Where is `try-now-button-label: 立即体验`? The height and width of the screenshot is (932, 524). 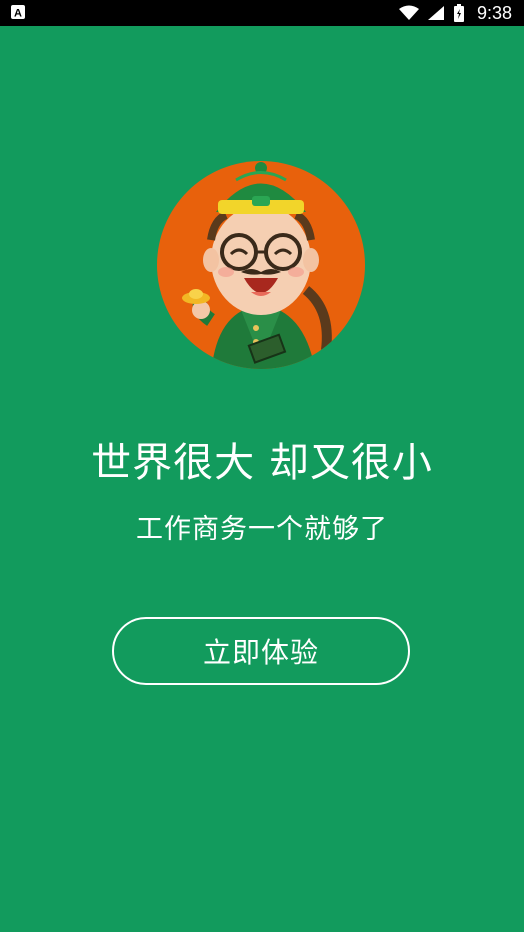
try-now-button-label: 立即体验 is located at coordinates (260, 652).